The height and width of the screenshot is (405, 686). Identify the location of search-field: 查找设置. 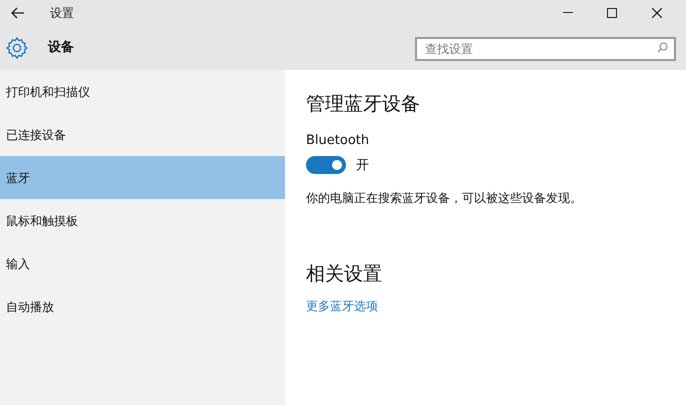
(545, 48).